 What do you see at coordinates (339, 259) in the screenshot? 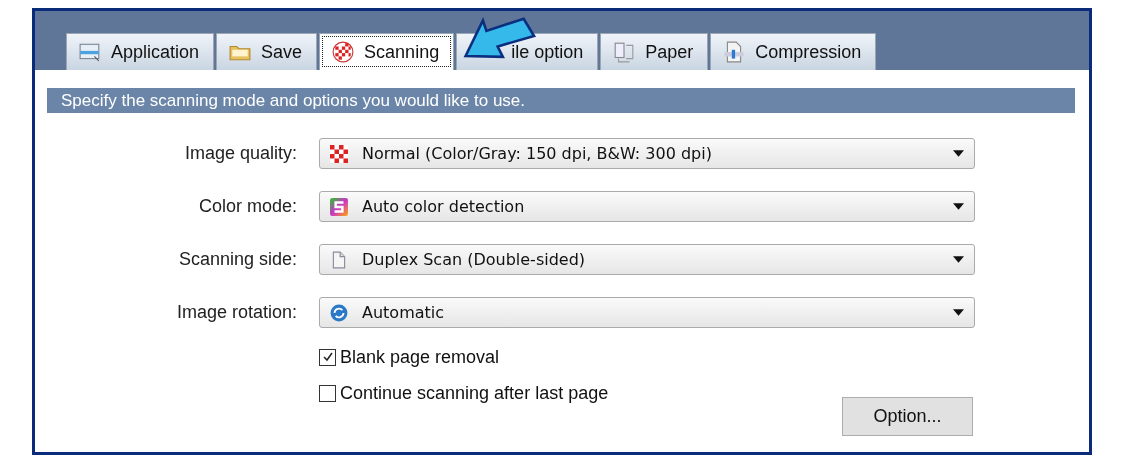
I see `page-icon` at bounding box center [339, 259].